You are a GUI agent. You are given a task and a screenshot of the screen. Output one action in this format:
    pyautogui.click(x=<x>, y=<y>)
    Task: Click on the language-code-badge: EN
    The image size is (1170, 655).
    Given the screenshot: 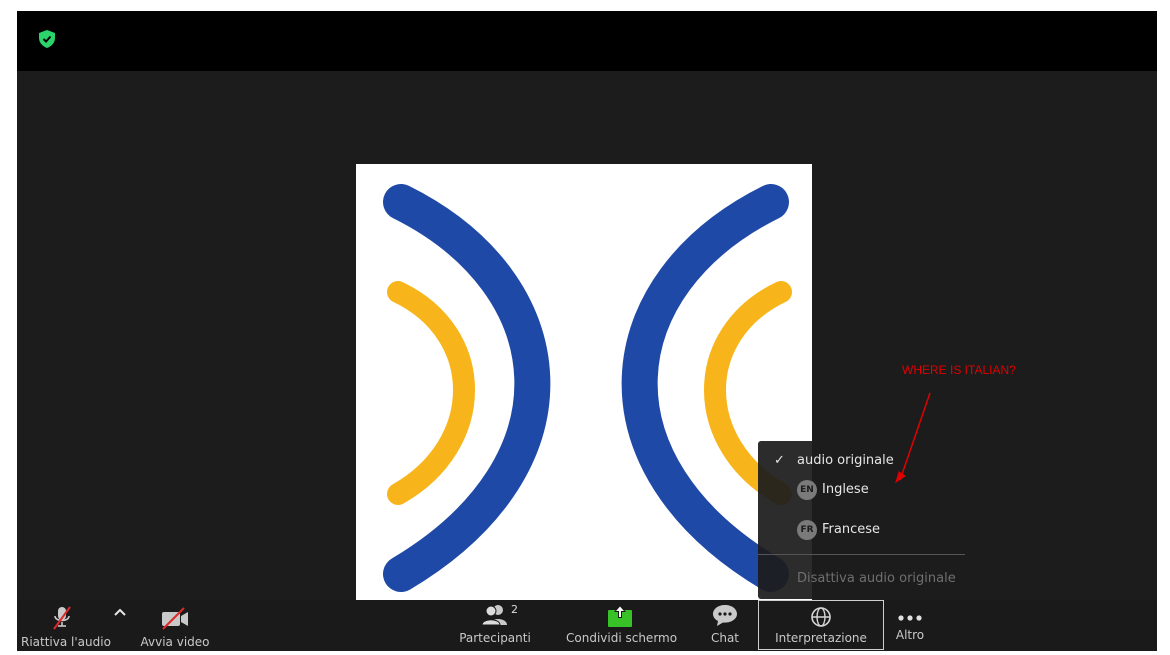 What is the action you would take?
    pyautogui.click(x=807, y=490)
    